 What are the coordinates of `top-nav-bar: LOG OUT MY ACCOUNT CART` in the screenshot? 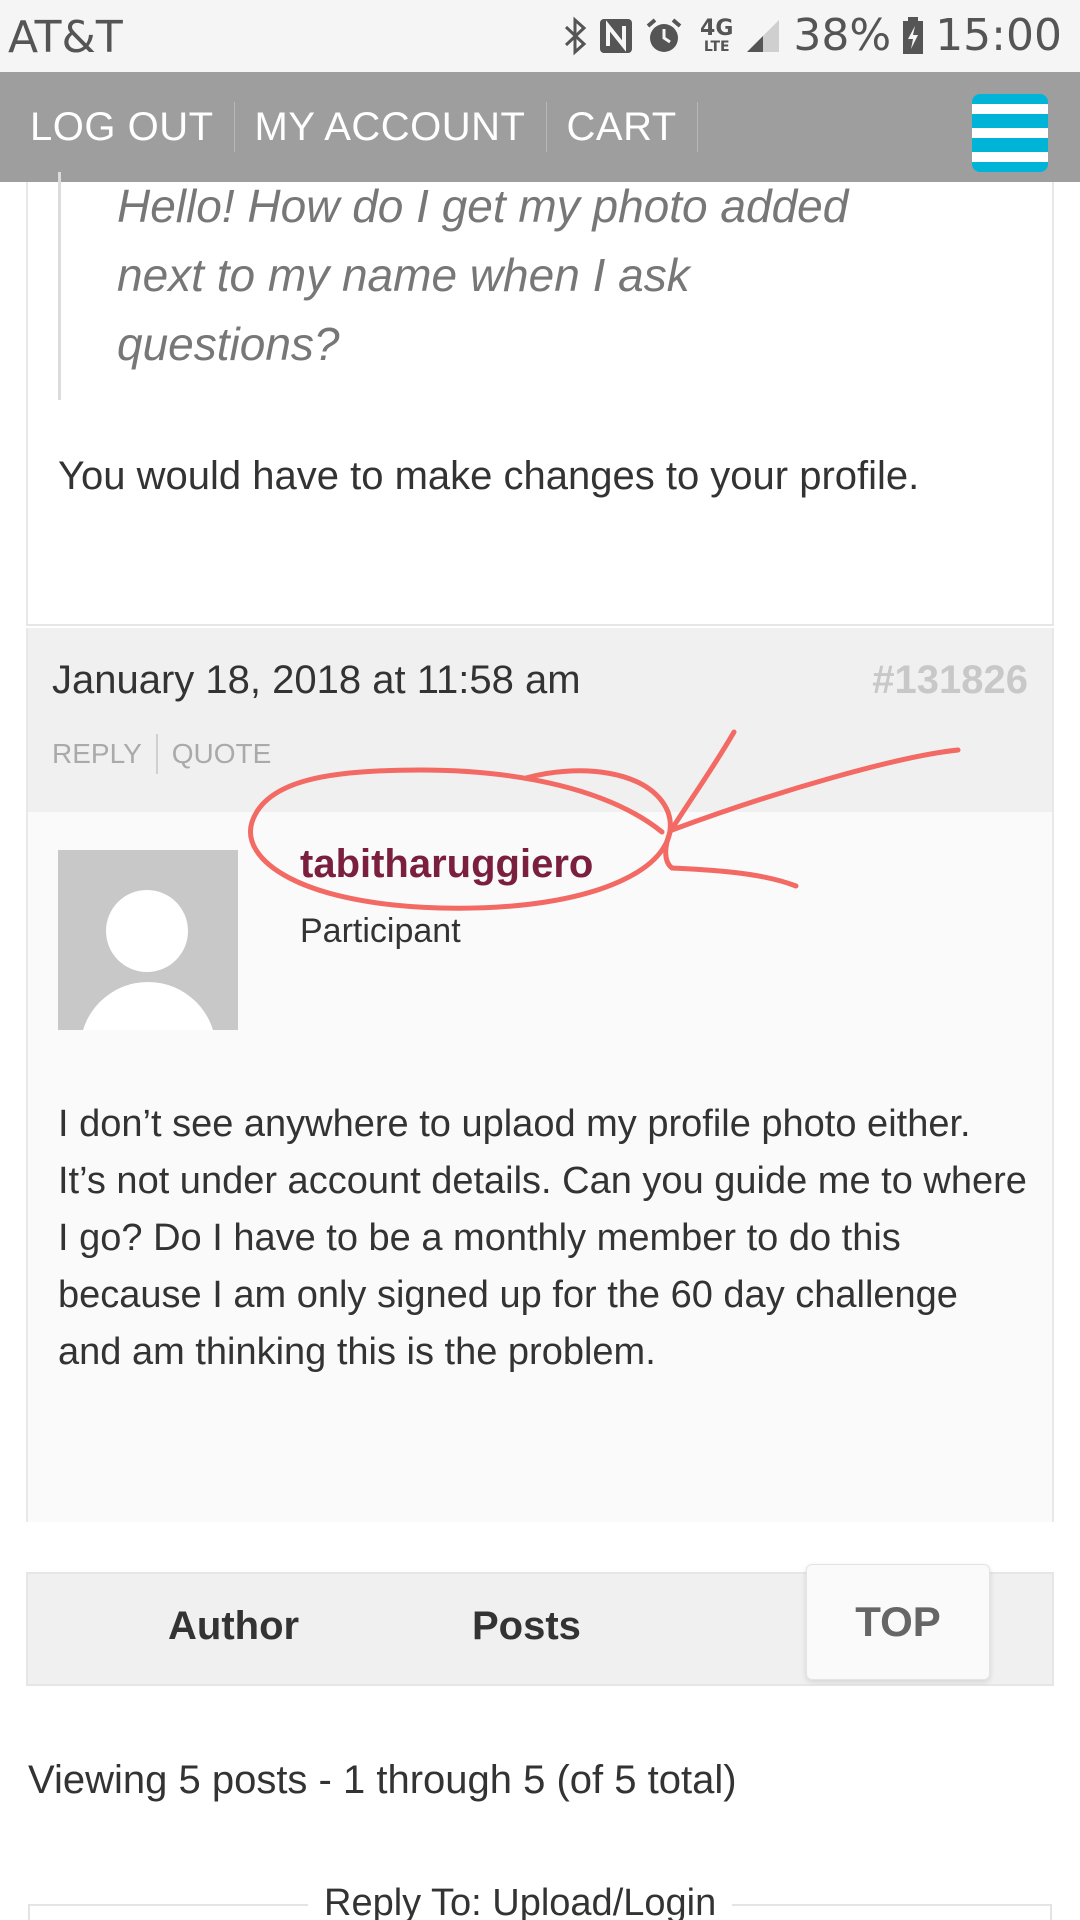 It's located at (540, 127).